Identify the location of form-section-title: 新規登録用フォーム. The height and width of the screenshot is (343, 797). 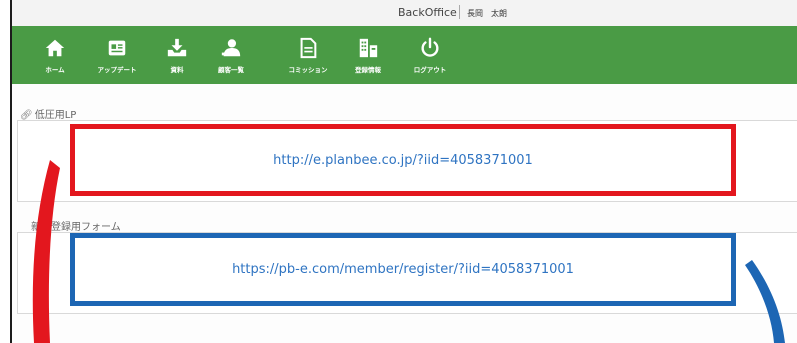
(76, 225).